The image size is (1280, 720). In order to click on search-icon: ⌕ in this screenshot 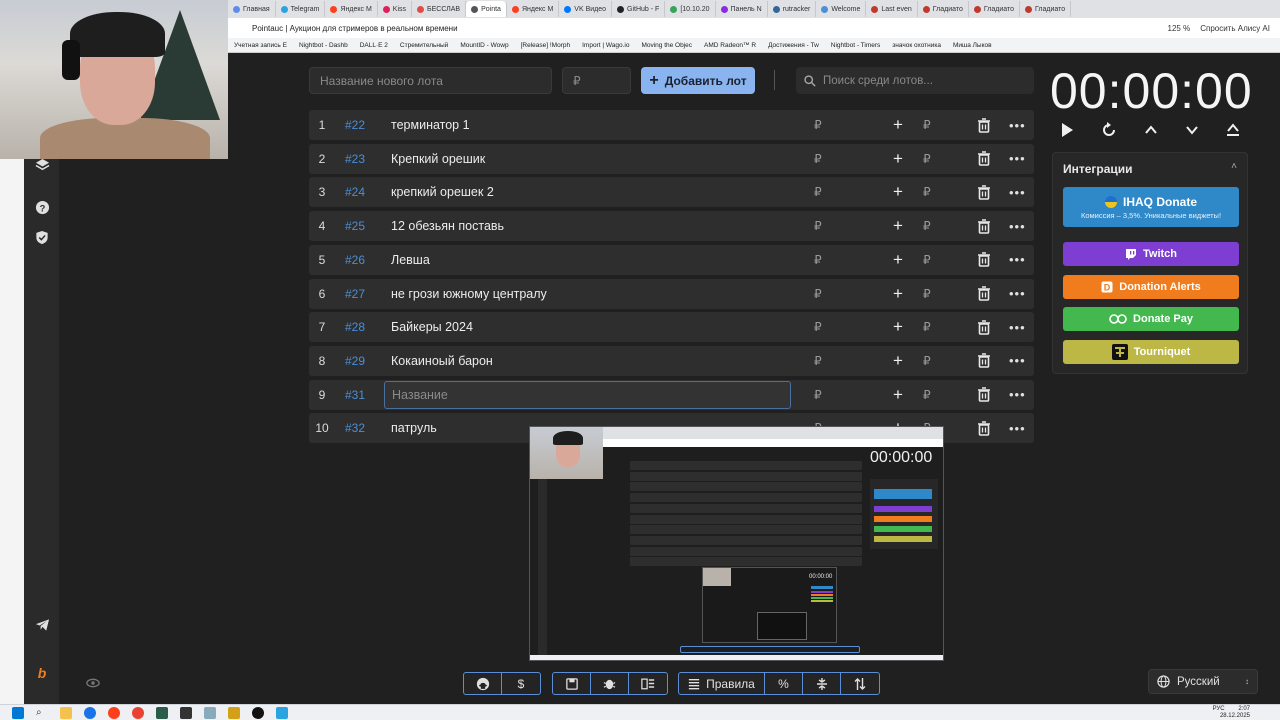, I will do `click(42, 713)`.